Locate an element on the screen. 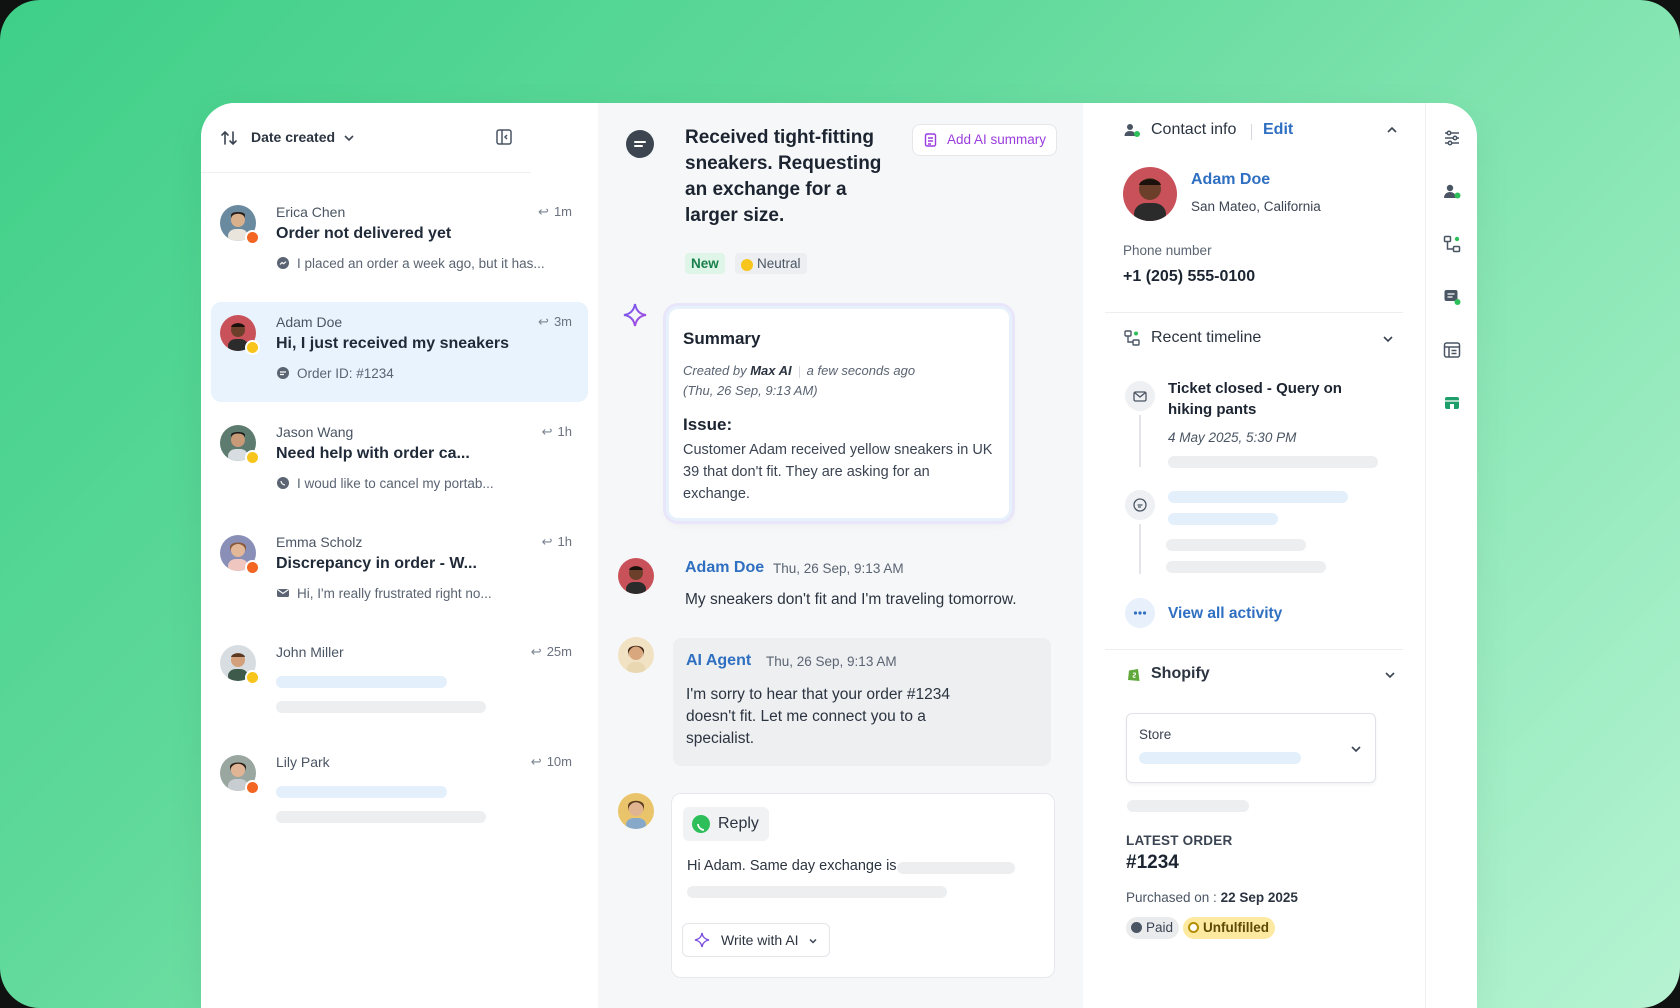  sliders-icon is located at coordinates (1452, 138).